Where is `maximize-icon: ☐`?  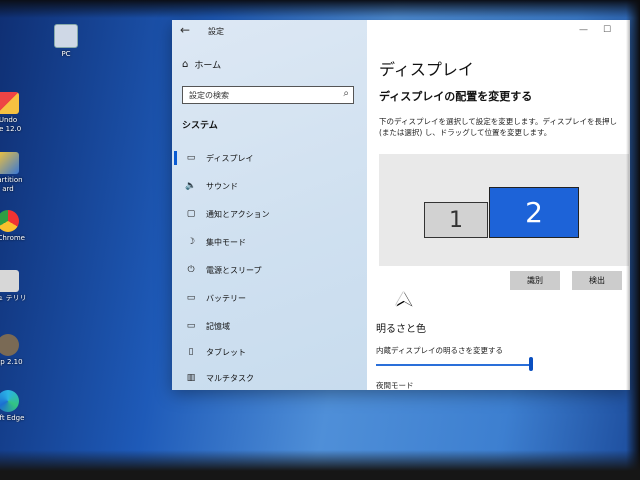 maximize-icon: ☐ is located at coordinates (607, 30).